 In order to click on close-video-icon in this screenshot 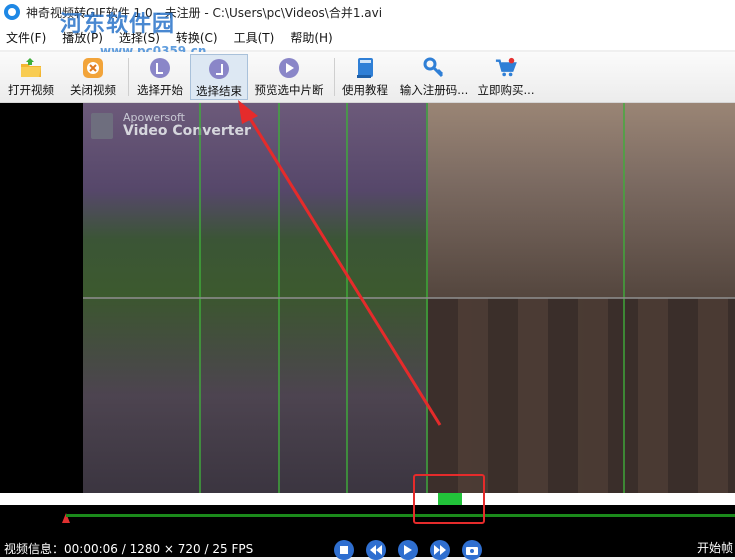, I will do `click(93, 68)`.